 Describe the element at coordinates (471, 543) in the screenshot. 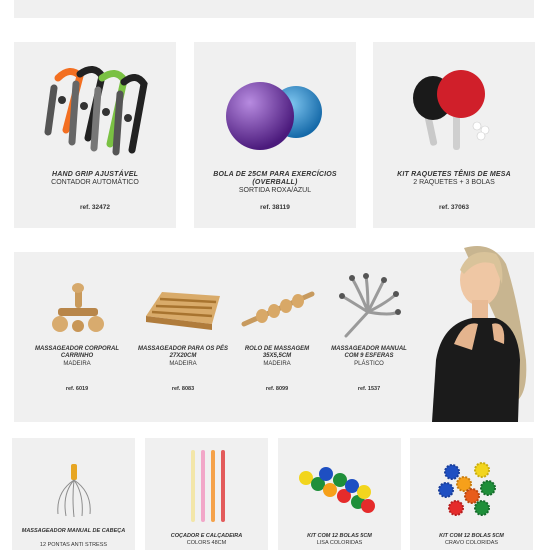

I see `product-subtitle: CRAVO COLORIDAS` at that location.